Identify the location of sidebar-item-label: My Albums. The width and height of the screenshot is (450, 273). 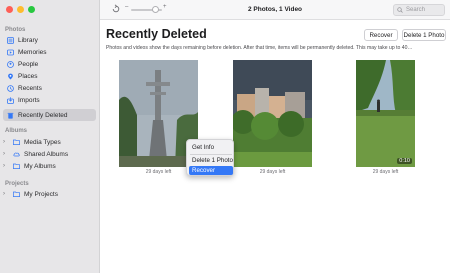
(40, 166).